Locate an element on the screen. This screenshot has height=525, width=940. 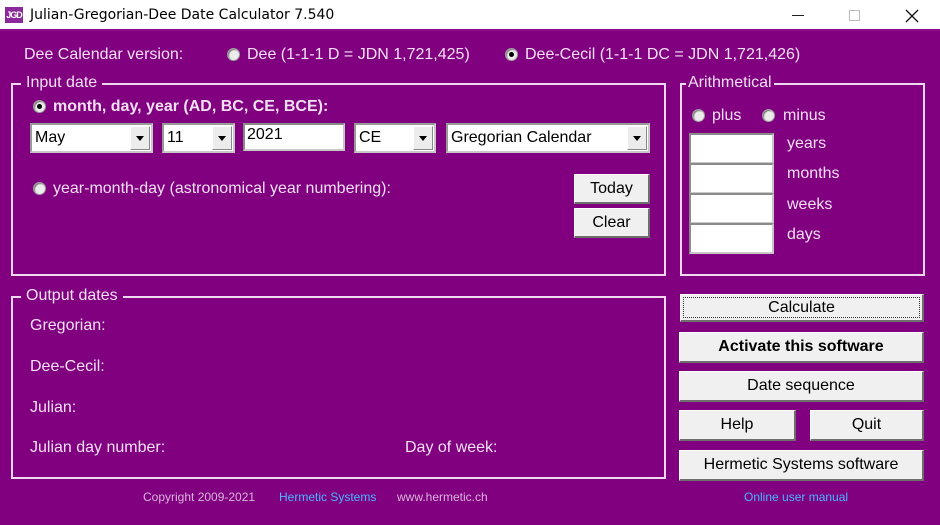
close-icon is located at coordinates (912, 15).